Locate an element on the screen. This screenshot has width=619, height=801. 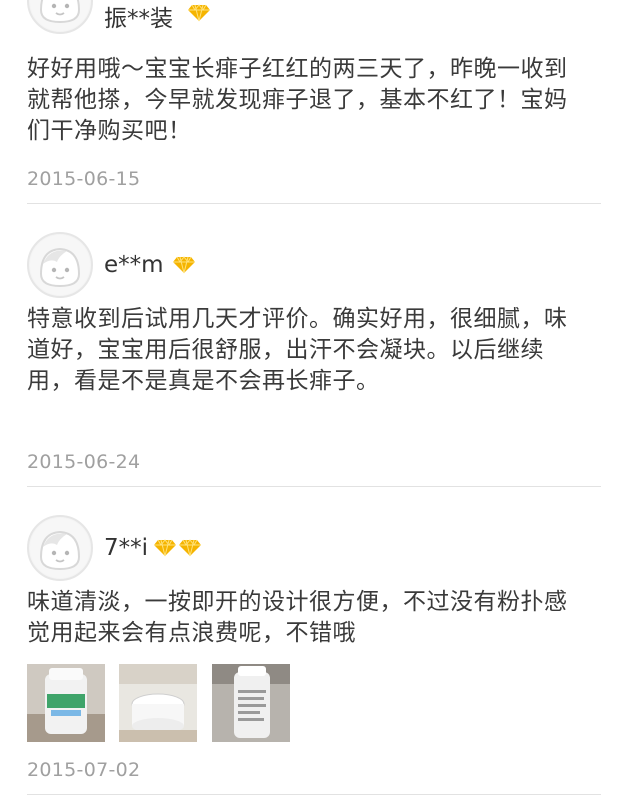
review-date: 2015-07-02 is located at coordinates (84, 770).